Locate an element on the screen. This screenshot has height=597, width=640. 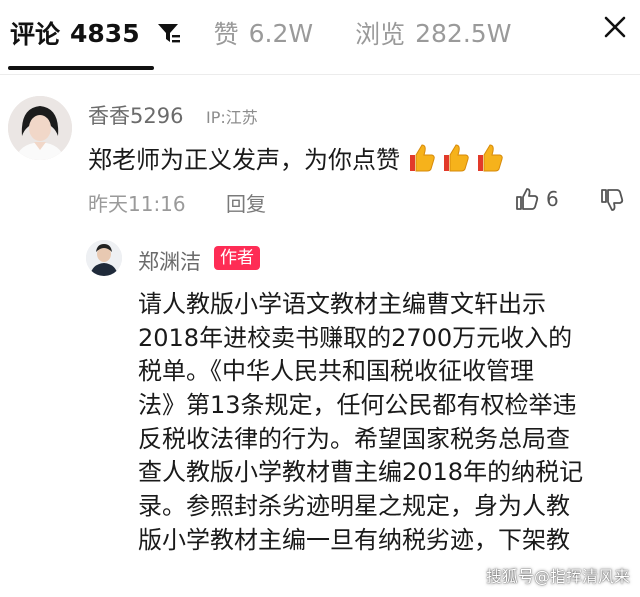
reply-text-line: 税单。《中华人民共和国税收征收管理 is located at coordinates (336, 371).